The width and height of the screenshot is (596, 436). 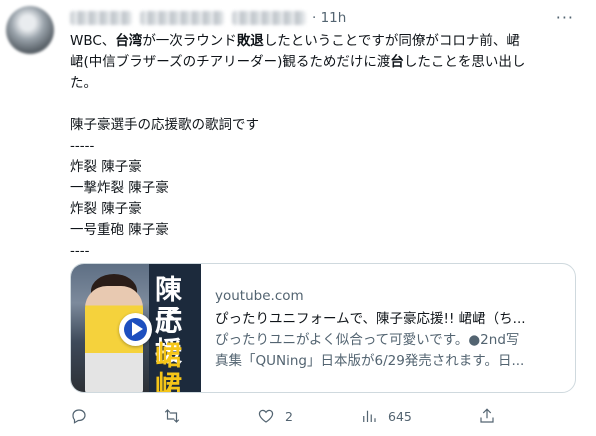 I want to click on tweet-line: 一号重砲 陳子豪, so click(x=326, y=230).